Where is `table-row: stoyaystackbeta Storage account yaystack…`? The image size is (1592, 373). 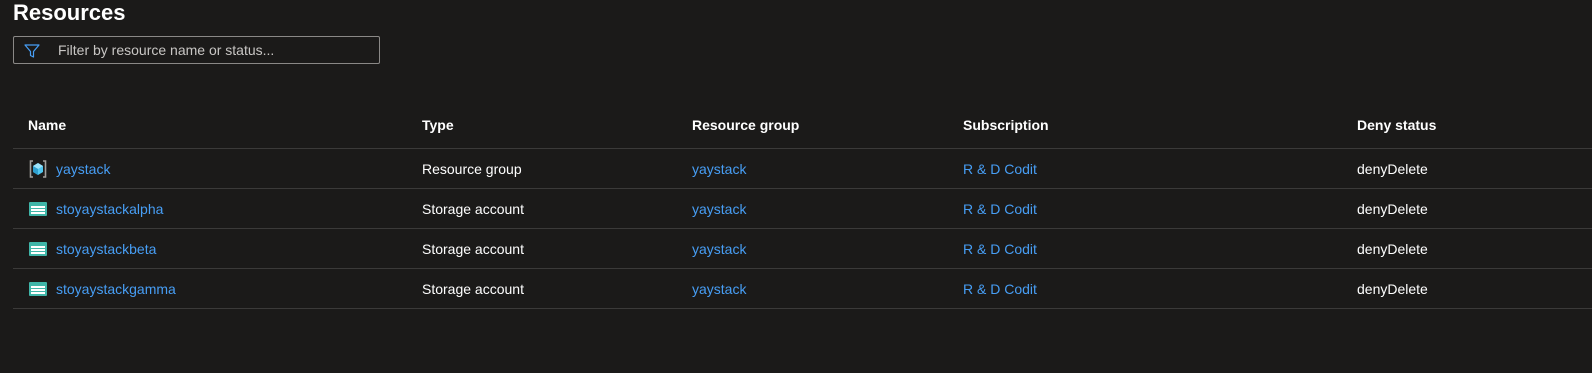 table-row: stoyaystackbeta Storage account yaystack… is located at coordinates (802, 249).